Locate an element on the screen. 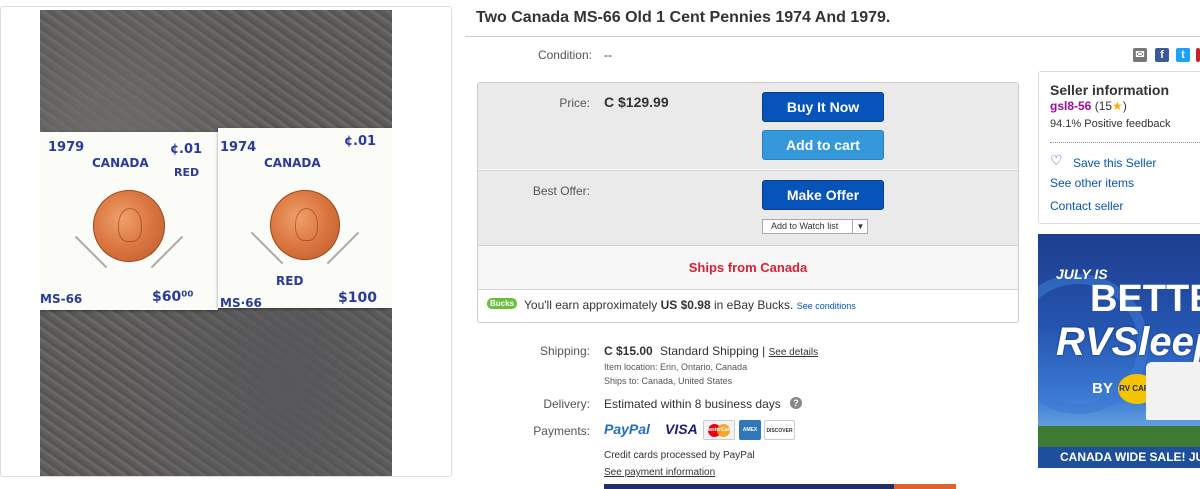 Image resolution: width=1200 pixels, height=489 pixels. bottom-banner-strip-accent is located at coordinates (925, 486).